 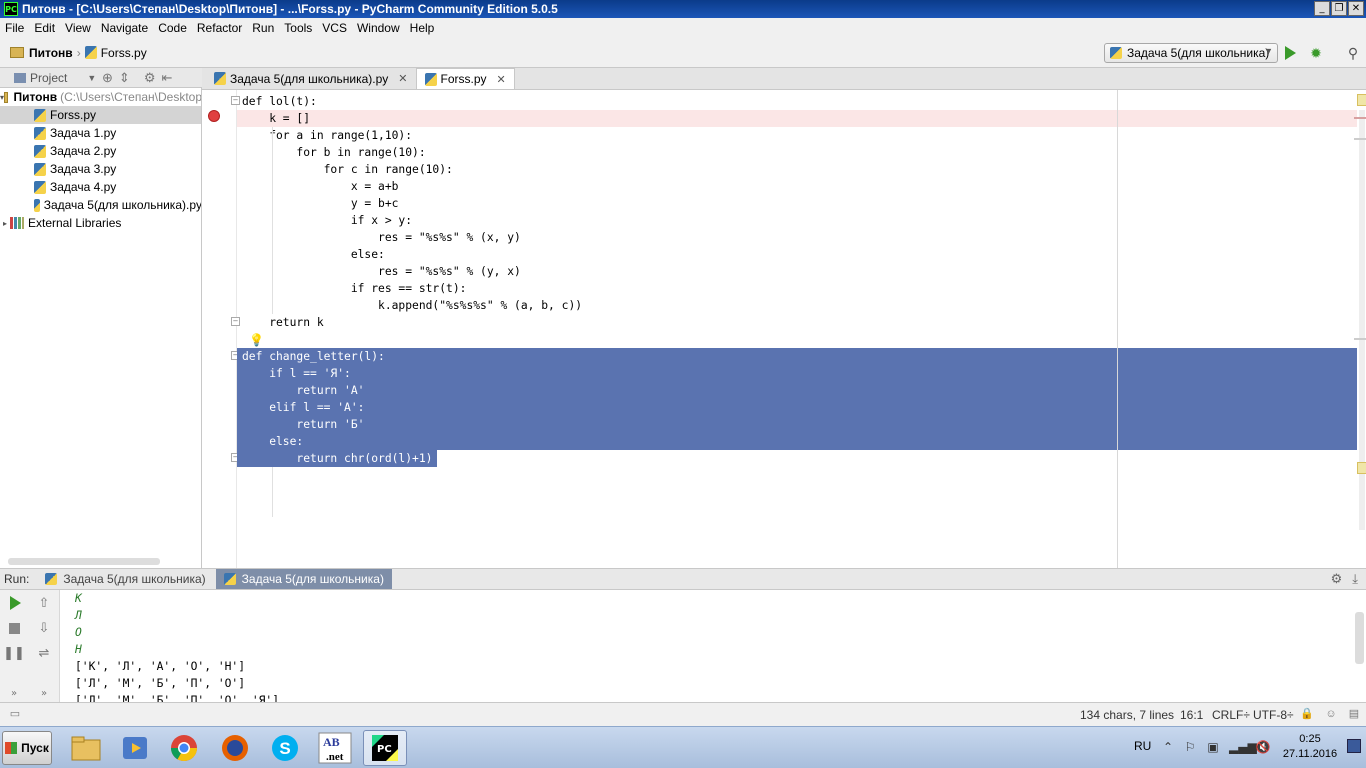 I want to click on menu-window: Window, so click(x=378, y=28).